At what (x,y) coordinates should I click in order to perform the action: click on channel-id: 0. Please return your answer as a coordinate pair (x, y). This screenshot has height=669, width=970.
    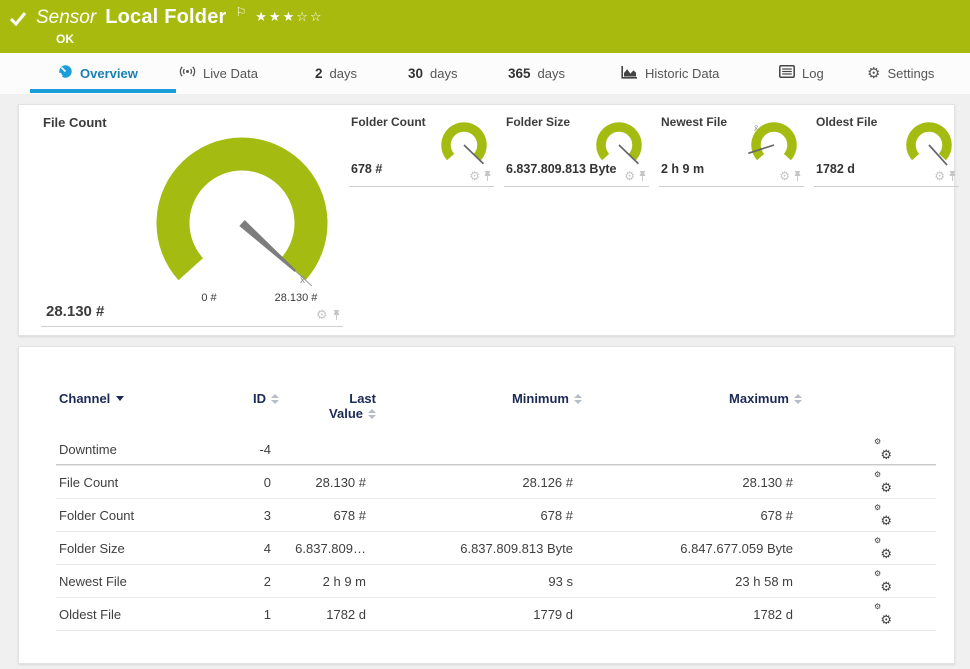
    Looking at the image, I should click on (267, 482).